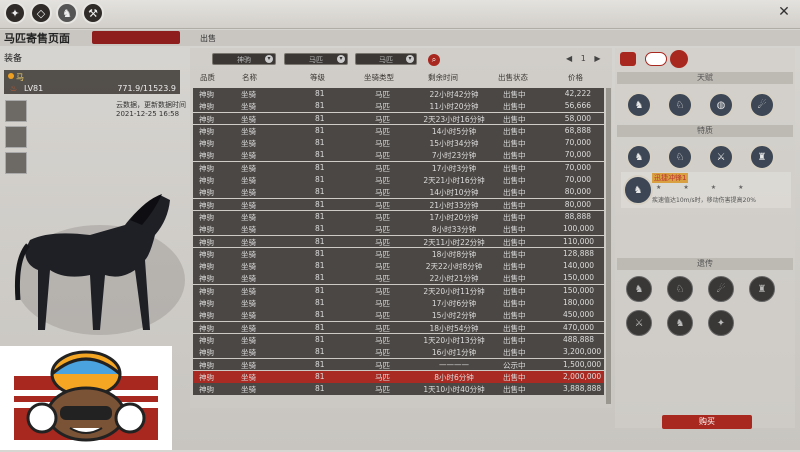 The image size is (800, 452). I want to click on gene-skill-icon: ✦, so click(721, 323).